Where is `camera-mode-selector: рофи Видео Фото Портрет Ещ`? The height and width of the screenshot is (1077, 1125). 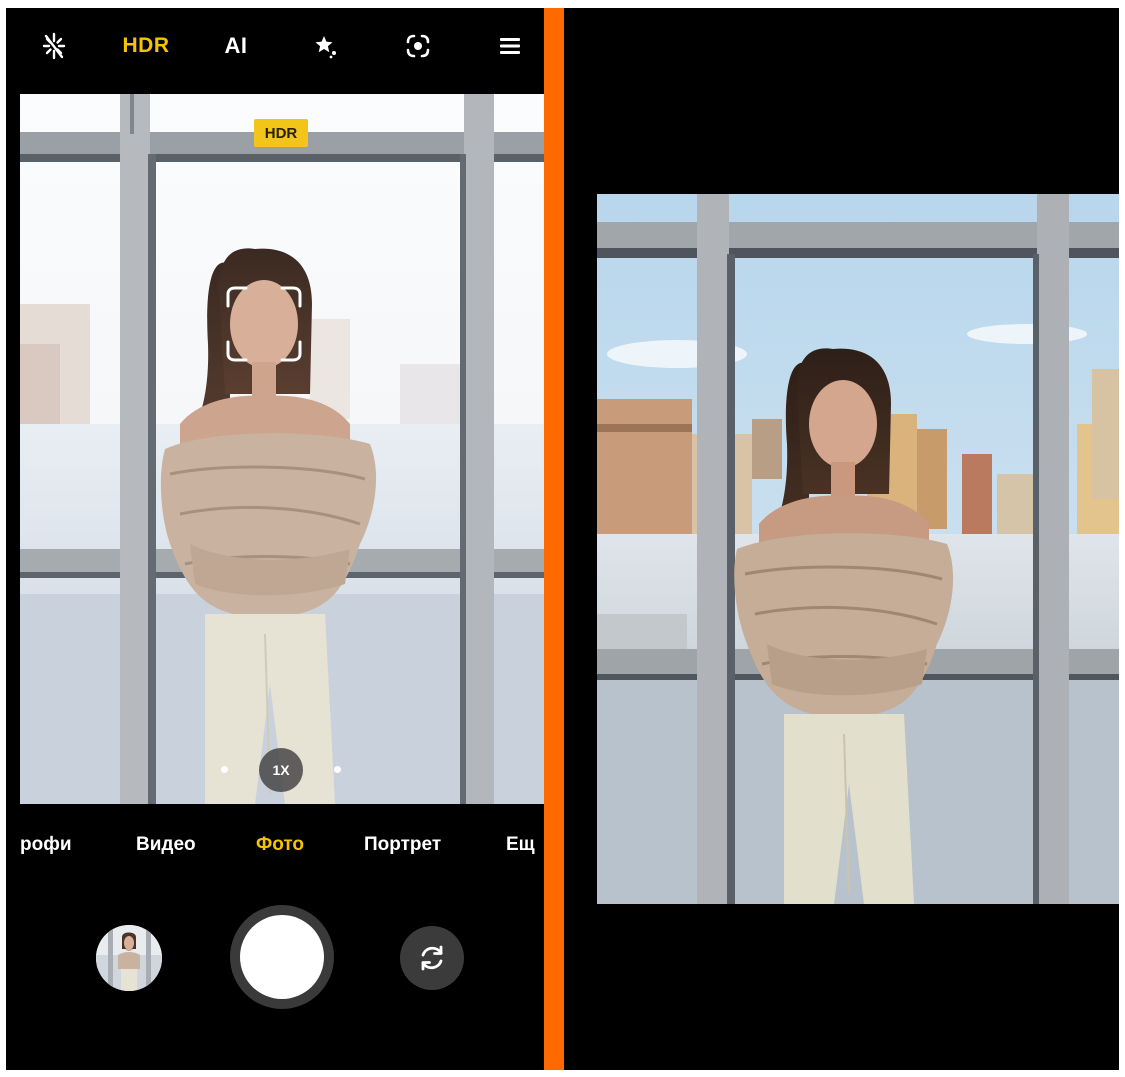 camera-mode-selector: рофи Видео Фото Портрет Ещ is located at coordinates (275, 846).